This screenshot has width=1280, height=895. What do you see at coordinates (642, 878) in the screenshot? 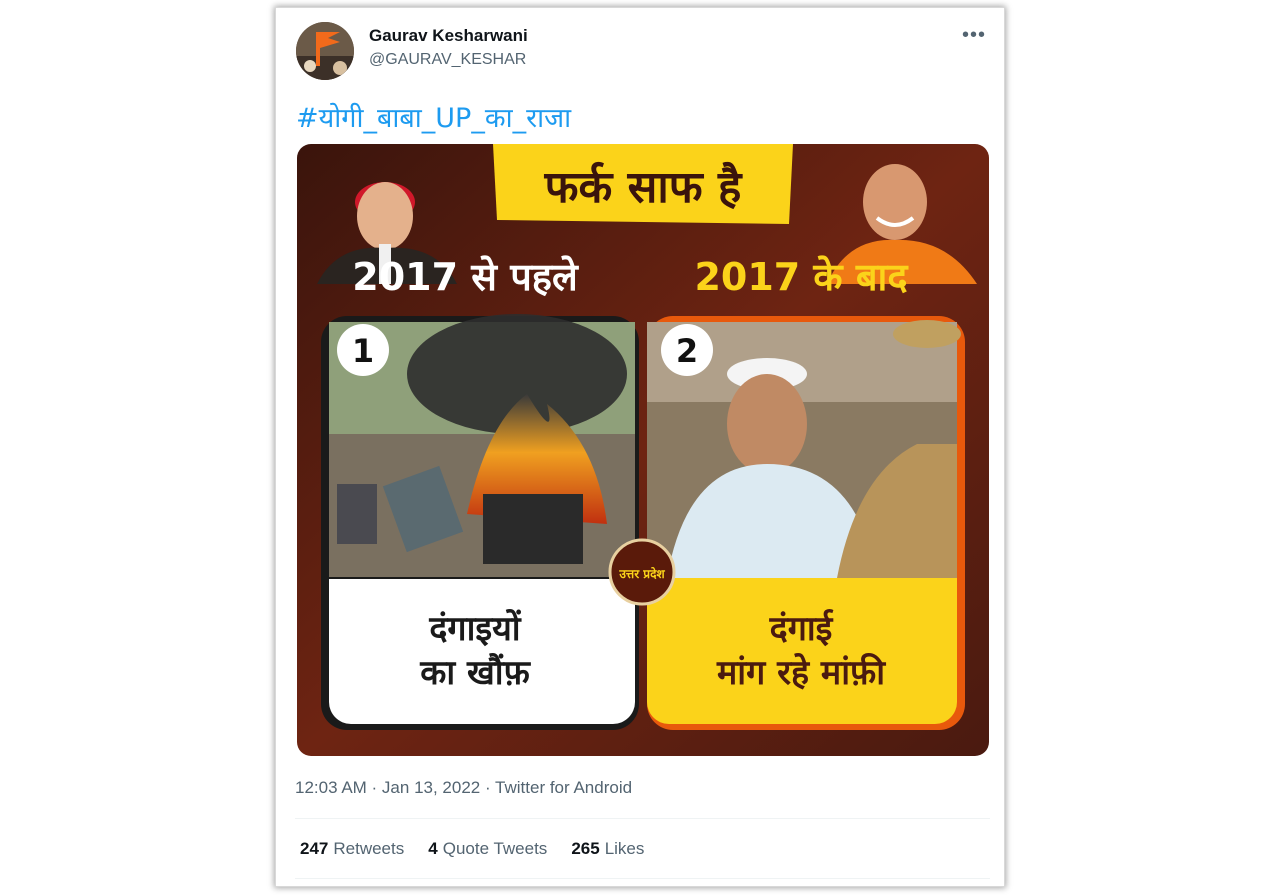
I see `divider-bottom` at bounding box center [642, 878].